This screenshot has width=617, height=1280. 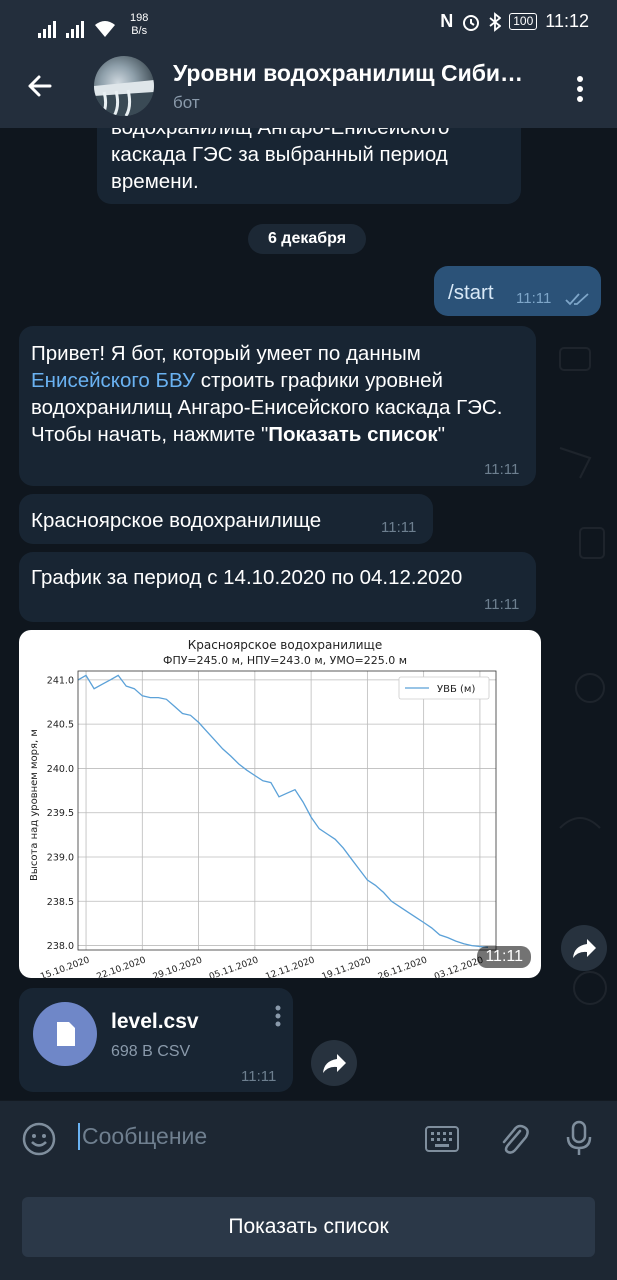 I want to click on start-message-time: 11:11, so click(x=534, y=298).